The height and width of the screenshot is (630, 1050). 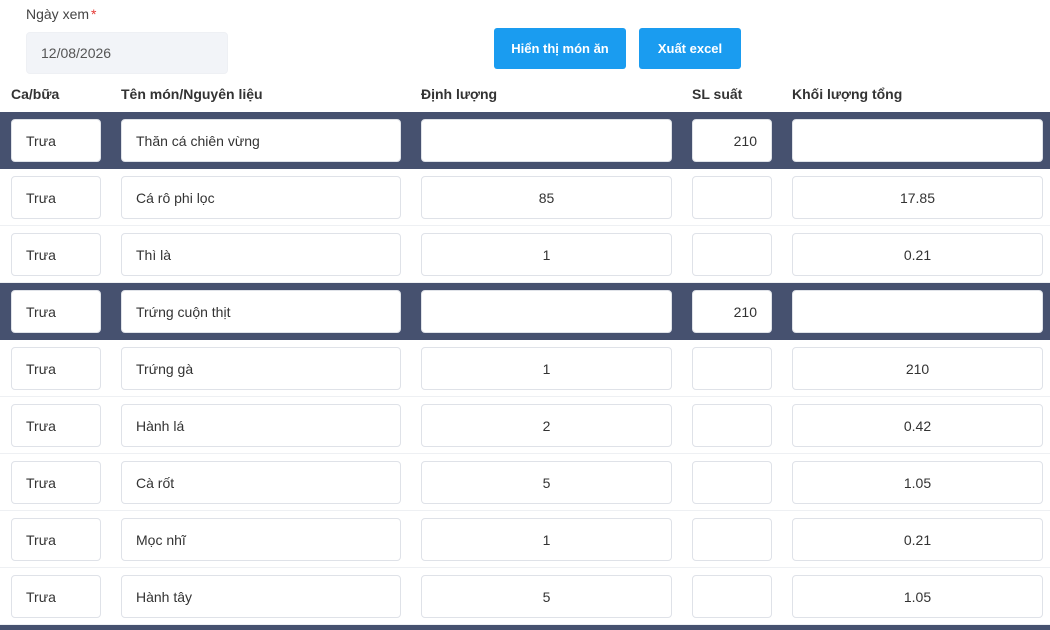 I want to click on date-label: Ngày xem *, so click(x=61, y=14).